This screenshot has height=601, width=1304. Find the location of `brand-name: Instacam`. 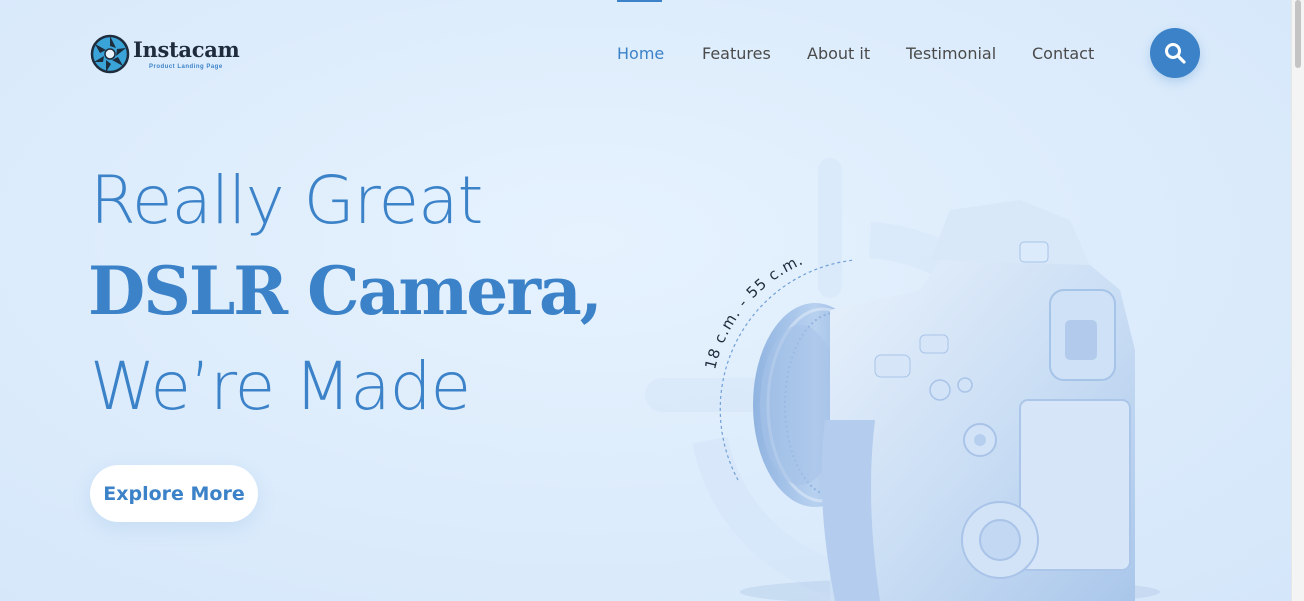

brand-name: Instacam is located at coordinates (186, 49).